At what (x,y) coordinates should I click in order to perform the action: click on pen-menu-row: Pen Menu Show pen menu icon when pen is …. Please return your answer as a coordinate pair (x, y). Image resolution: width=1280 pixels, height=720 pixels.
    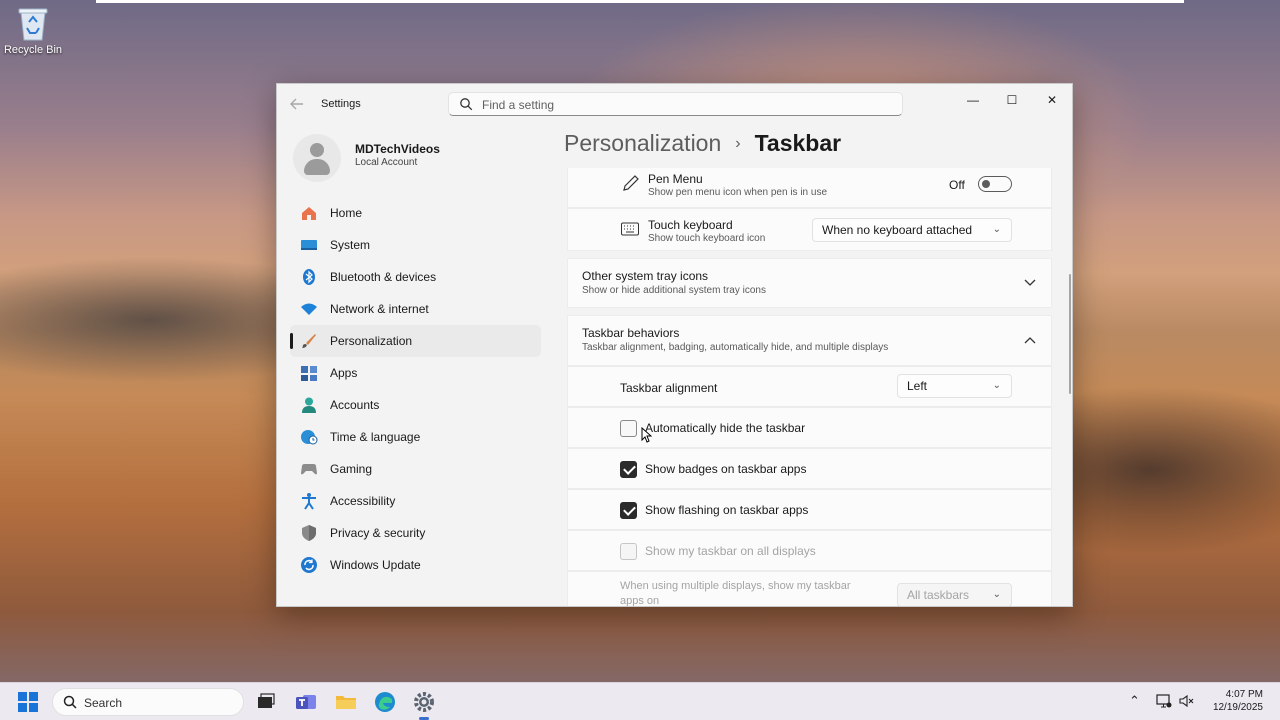
    Looking at the image, I should click on (809, 188).